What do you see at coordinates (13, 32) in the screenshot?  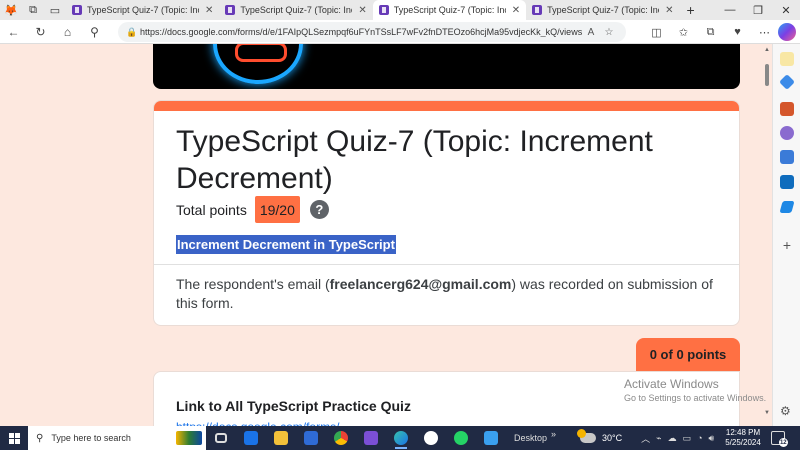 I see `back-icon: ←` at bounding box center [13, 32].